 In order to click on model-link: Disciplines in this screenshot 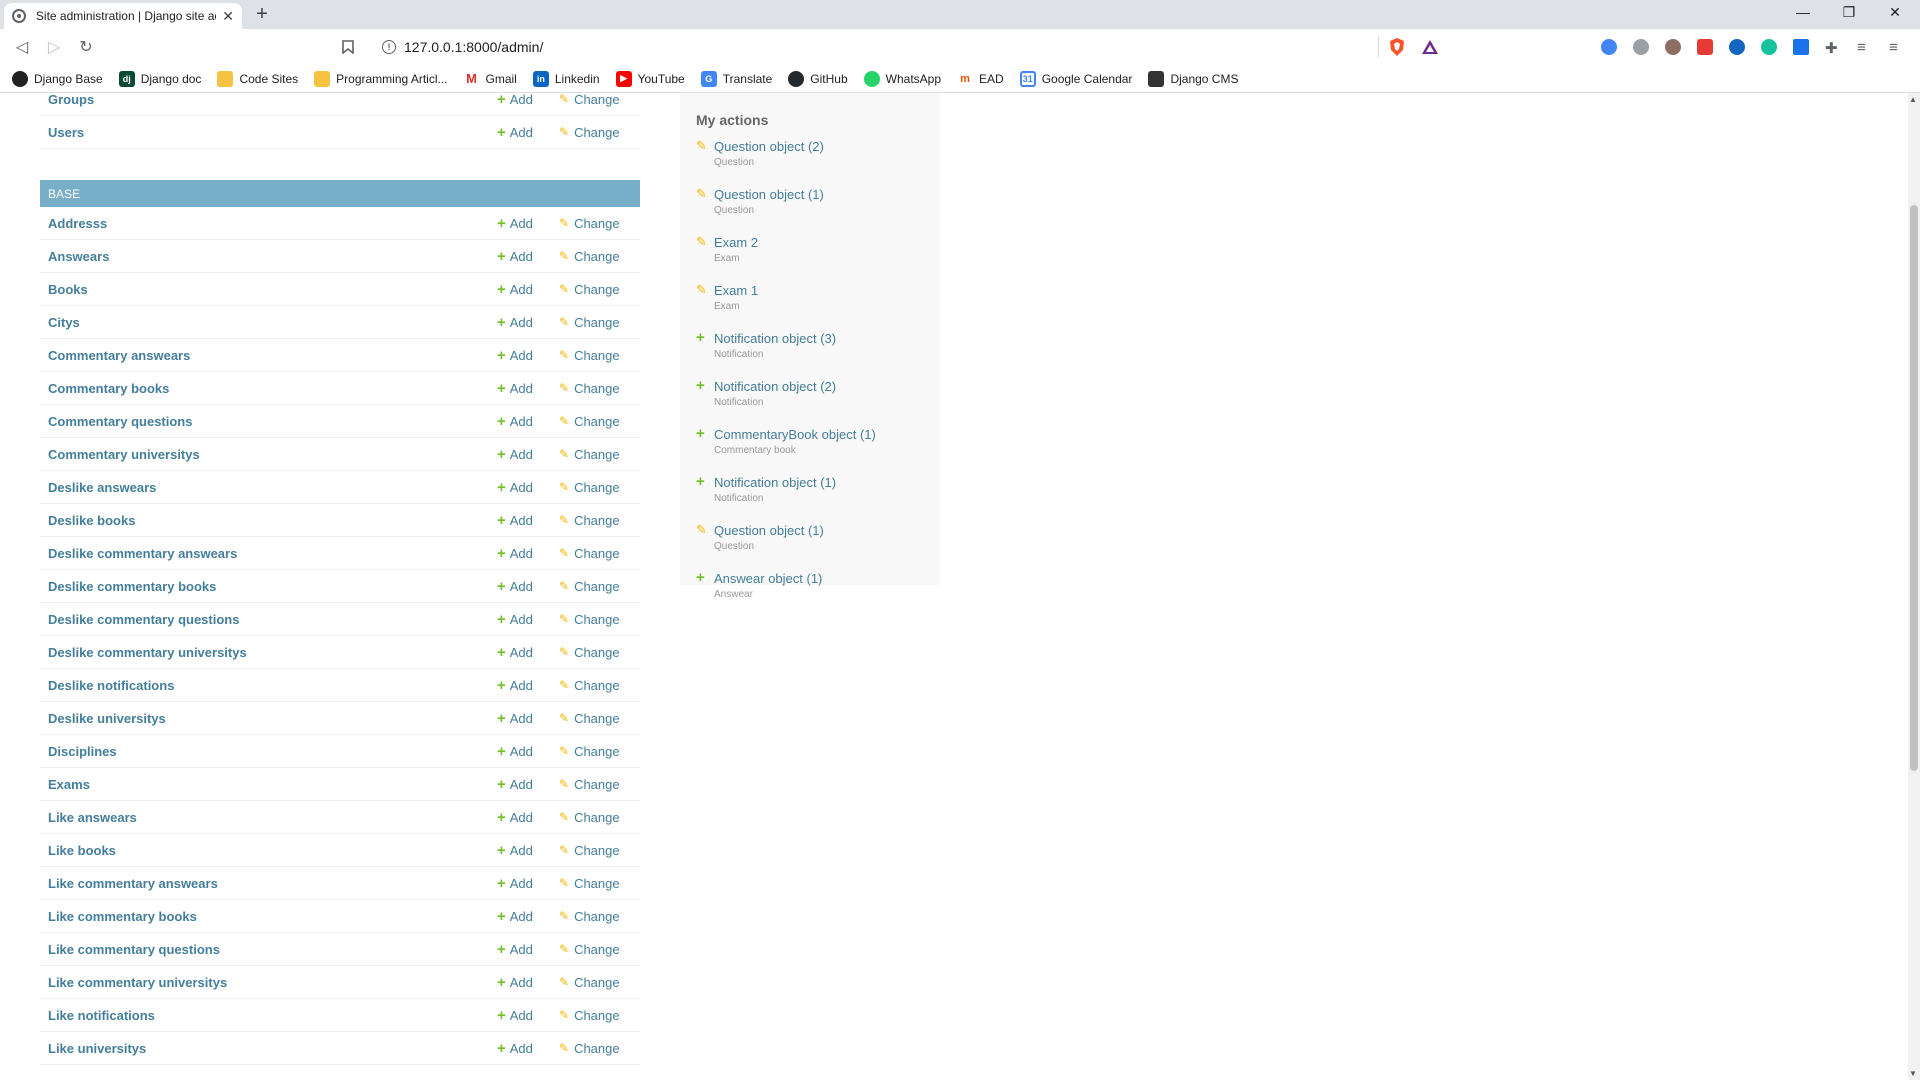, I will do `click(272, 751)`.